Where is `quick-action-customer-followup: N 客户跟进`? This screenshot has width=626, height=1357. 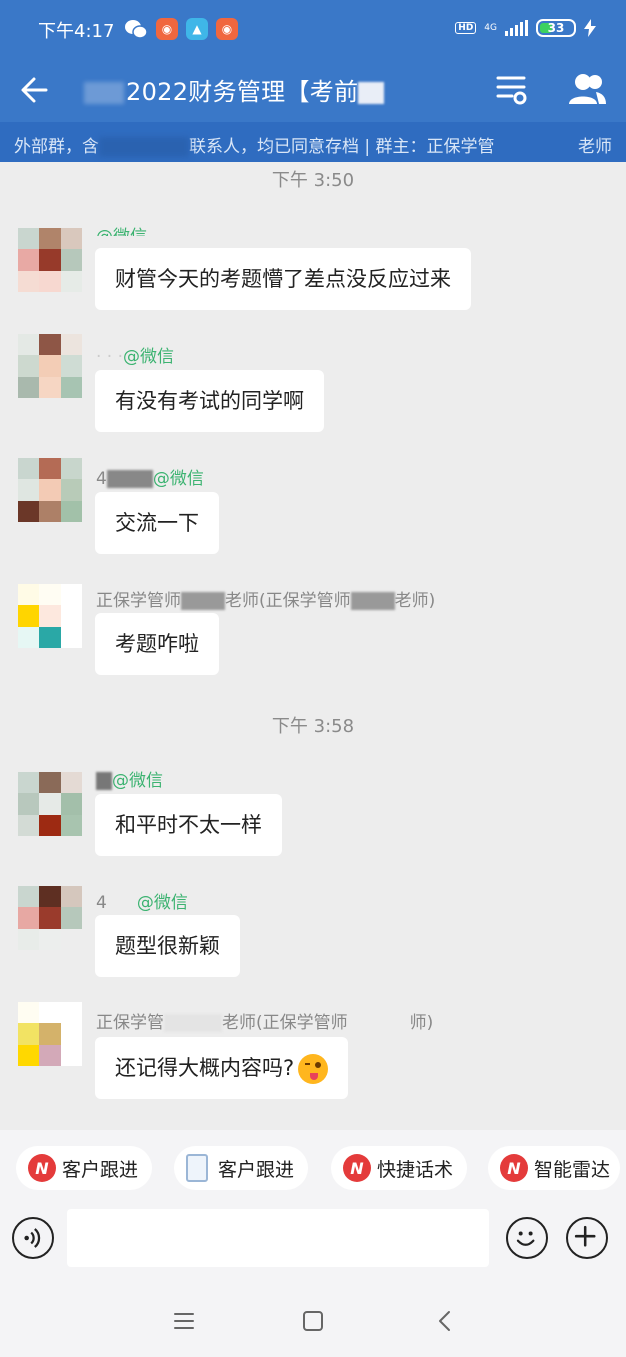 quick-action-customer-followup: N 客户跟进 is located at coordinates (84, 1168).